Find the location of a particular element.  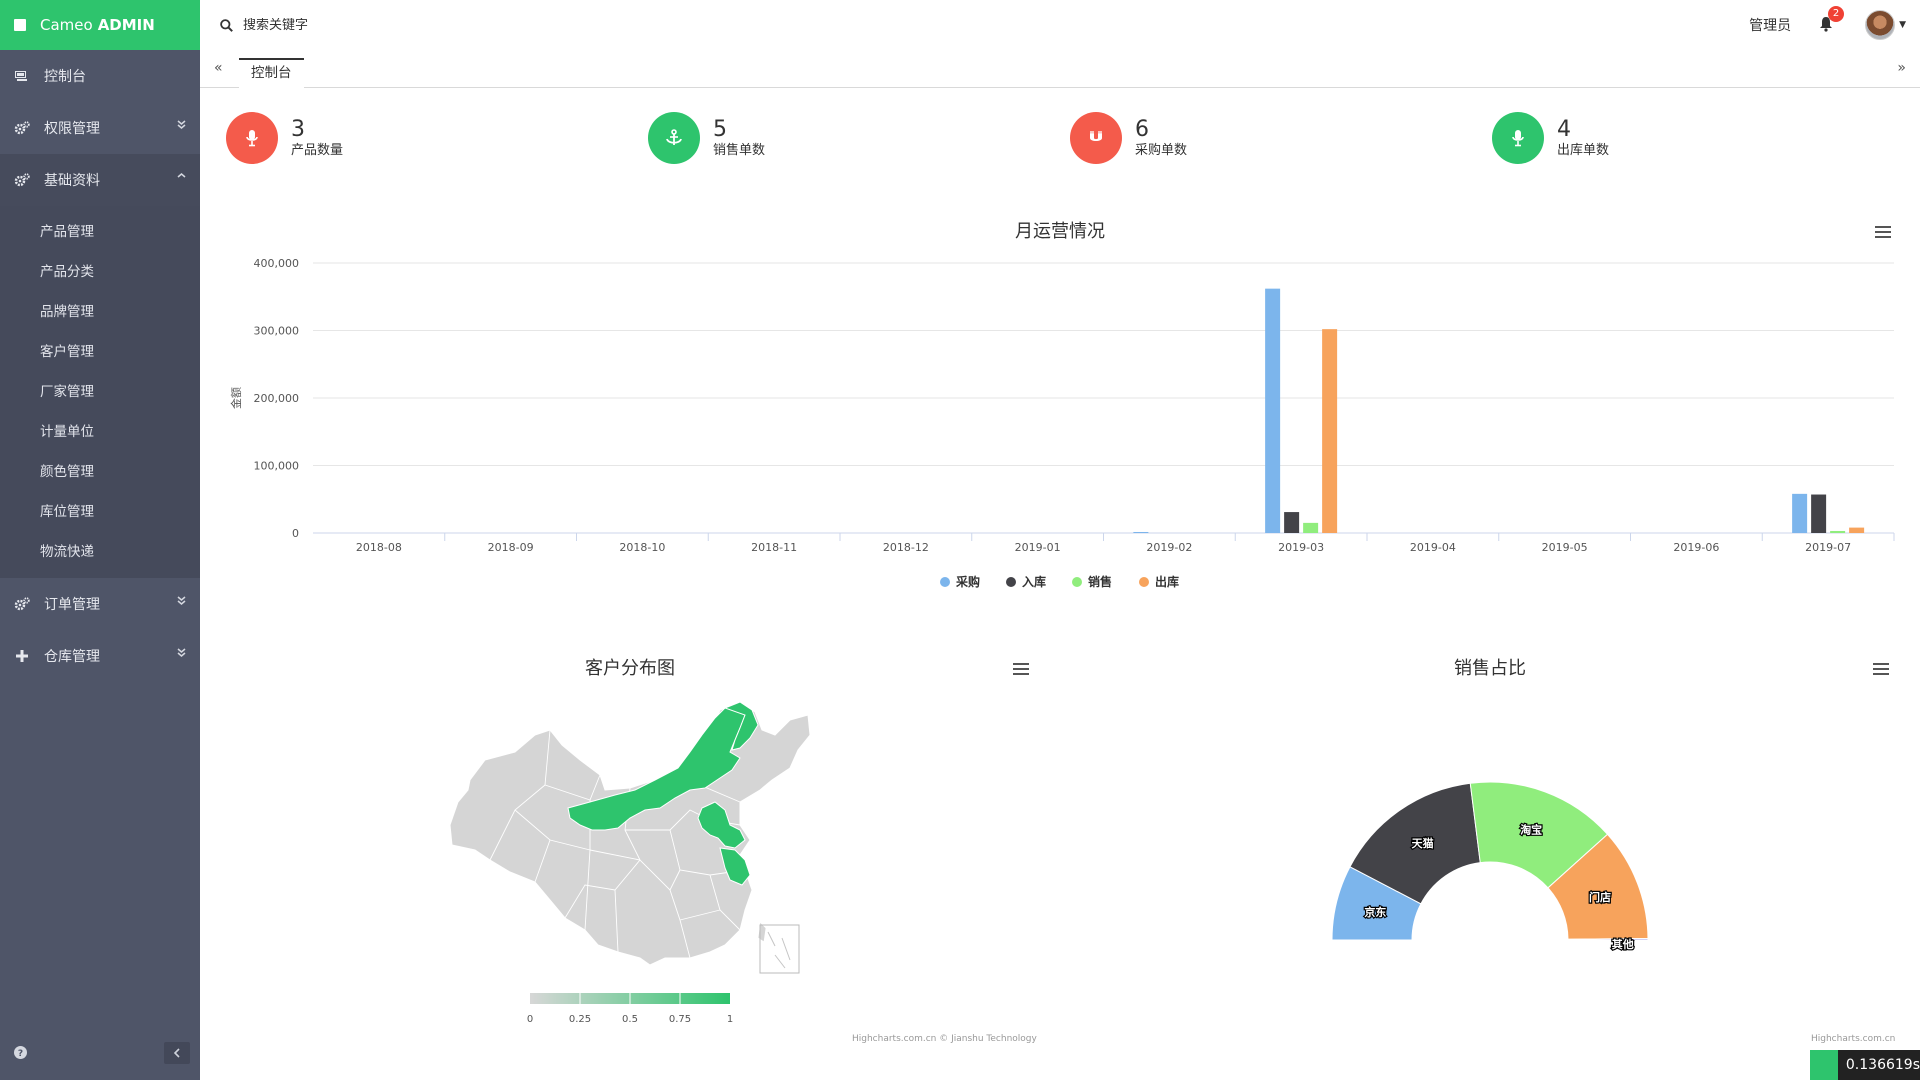

map-chart-menu-button is located at coordinates (1021, 669).